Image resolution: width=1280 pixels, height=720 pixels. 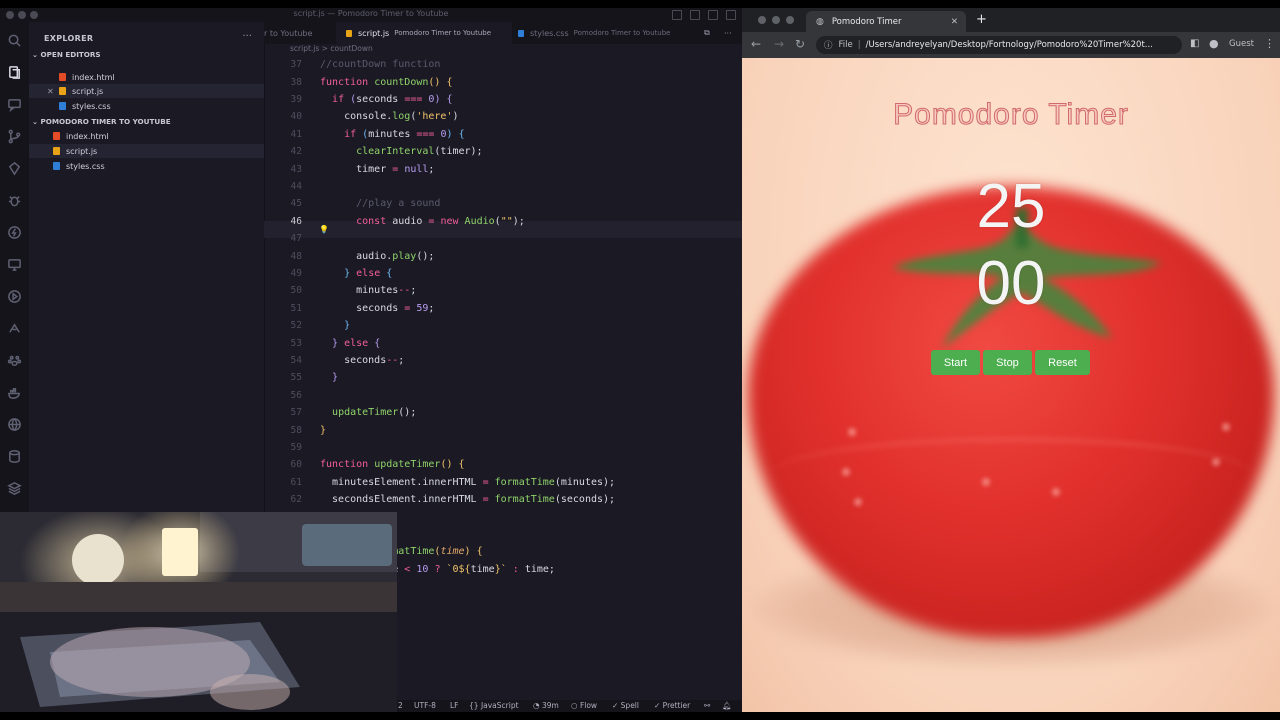 I want to click on chevron-down-icon: ⌄, so click(x=36, y=54).